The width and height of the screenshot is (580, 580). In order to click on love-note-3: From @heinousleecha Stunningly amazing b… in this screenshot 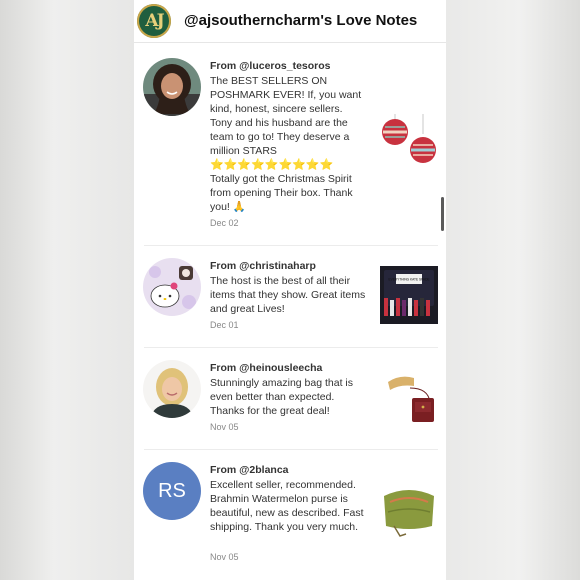, I will do `click(290, 400)`.